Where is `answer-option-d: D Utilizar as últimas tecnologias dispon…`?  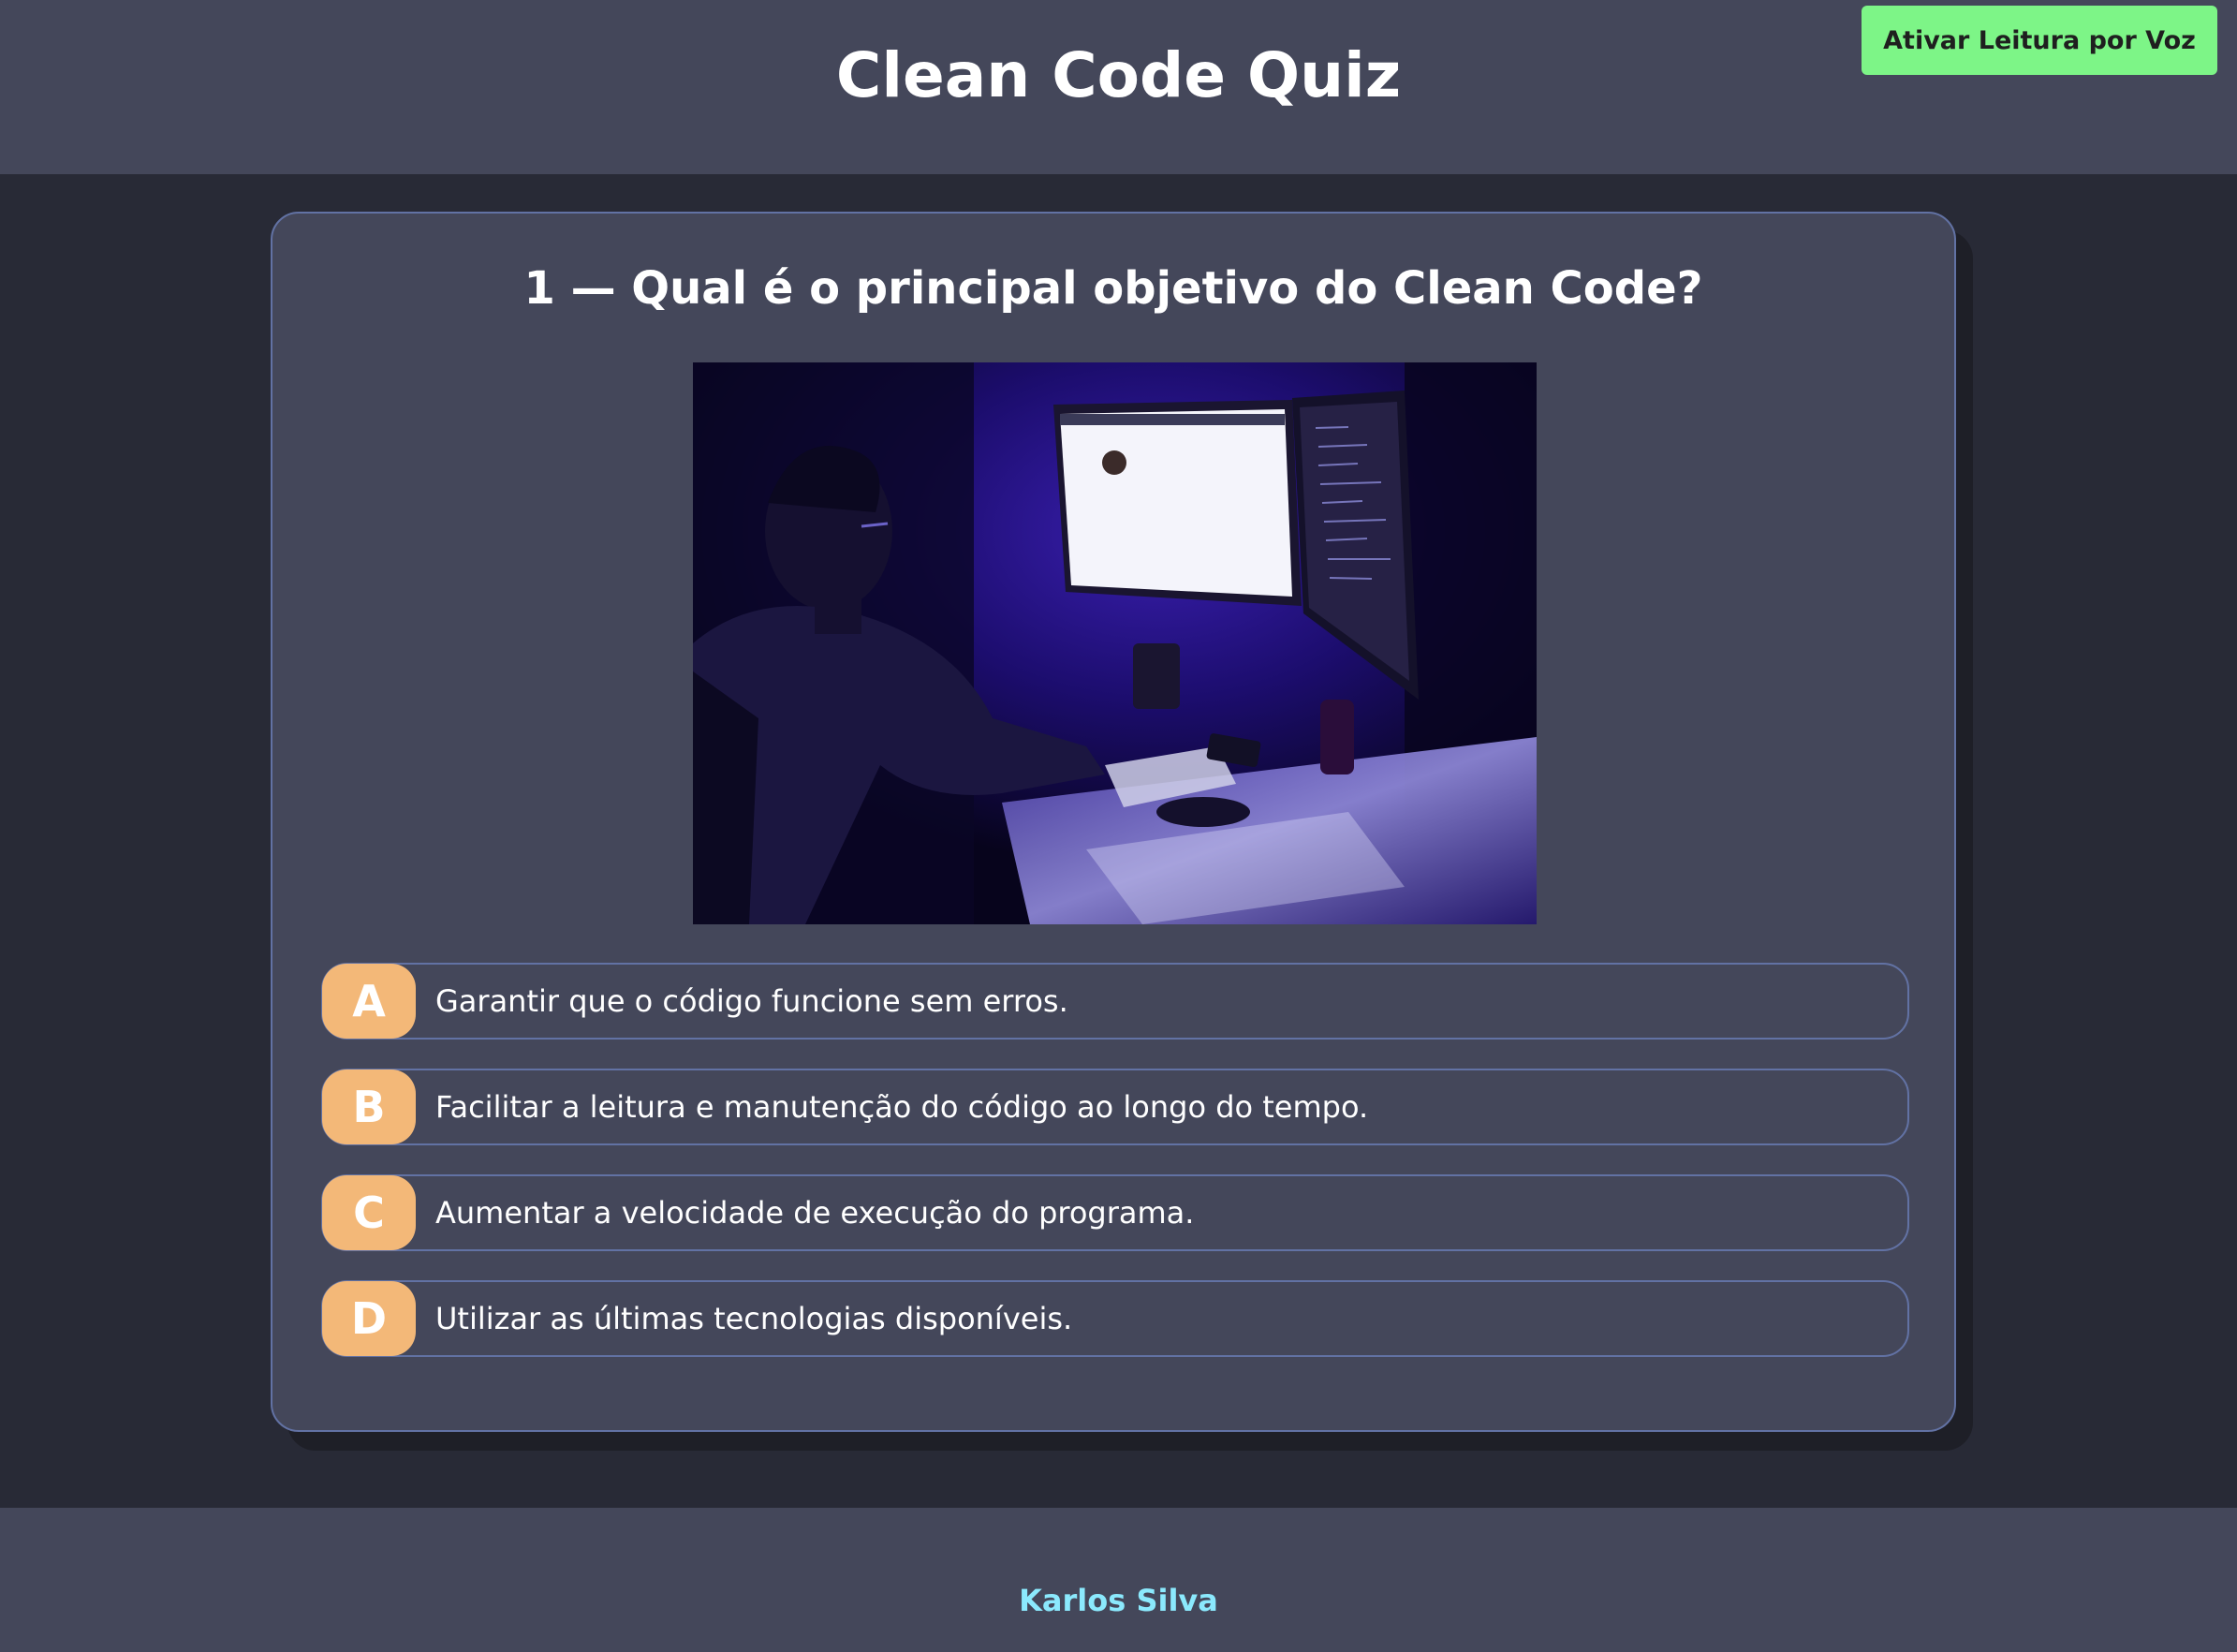
answer-option-d: D Utilizar as últimas tecnologias dispon… is located at coordinates (1115, 1318).